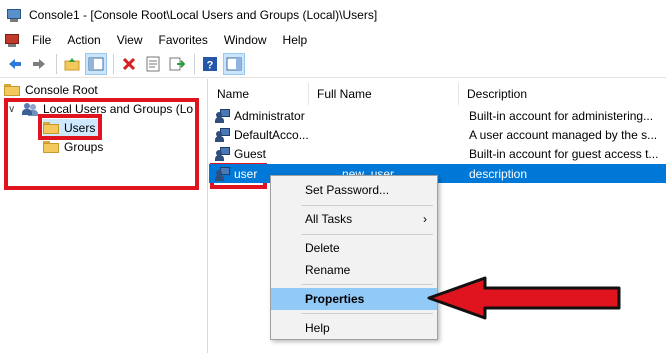 The width and height of the screenshot is (666, 353). Describe the element at coordinates (41, 40) in the screenshot. I see `menu-file: File` at that location.